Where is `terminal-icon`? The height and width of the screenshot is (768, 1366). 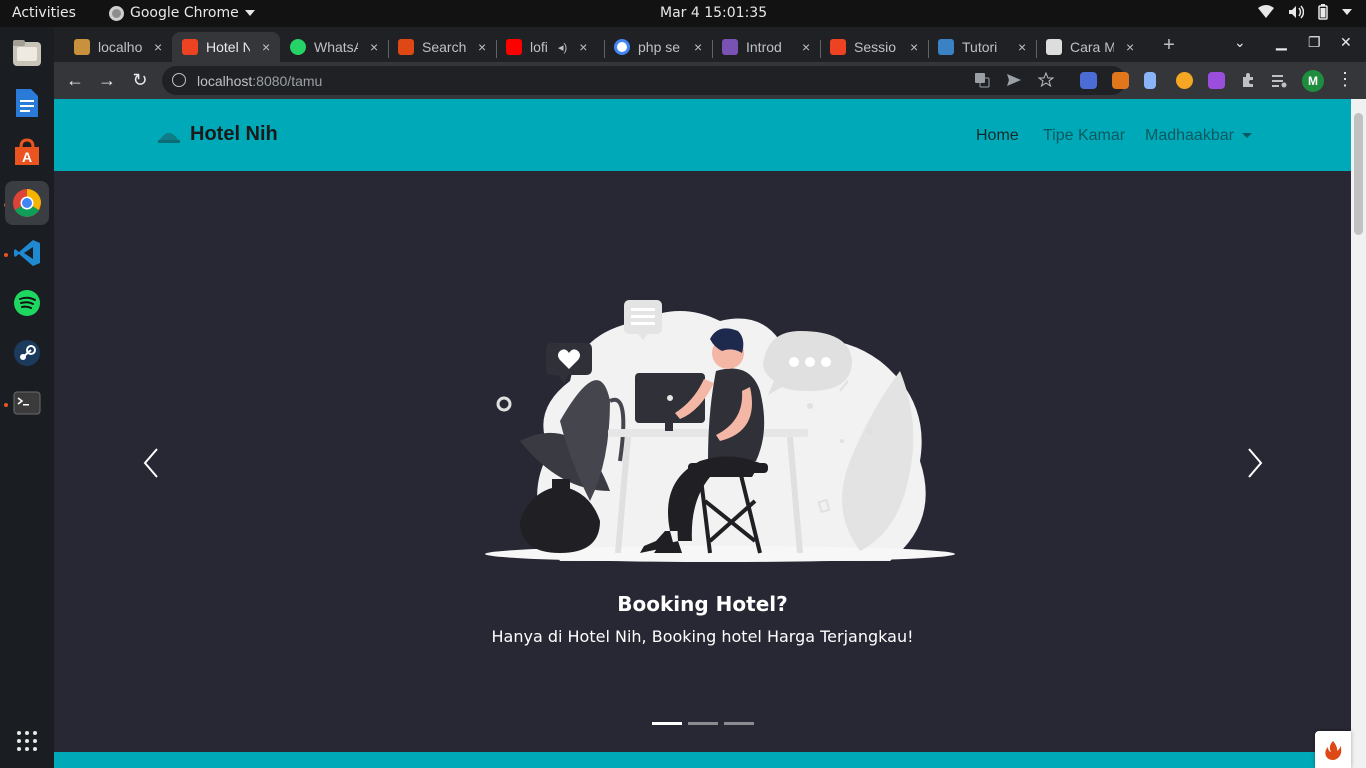
terminal-icon is located at coordinates (27, 403).